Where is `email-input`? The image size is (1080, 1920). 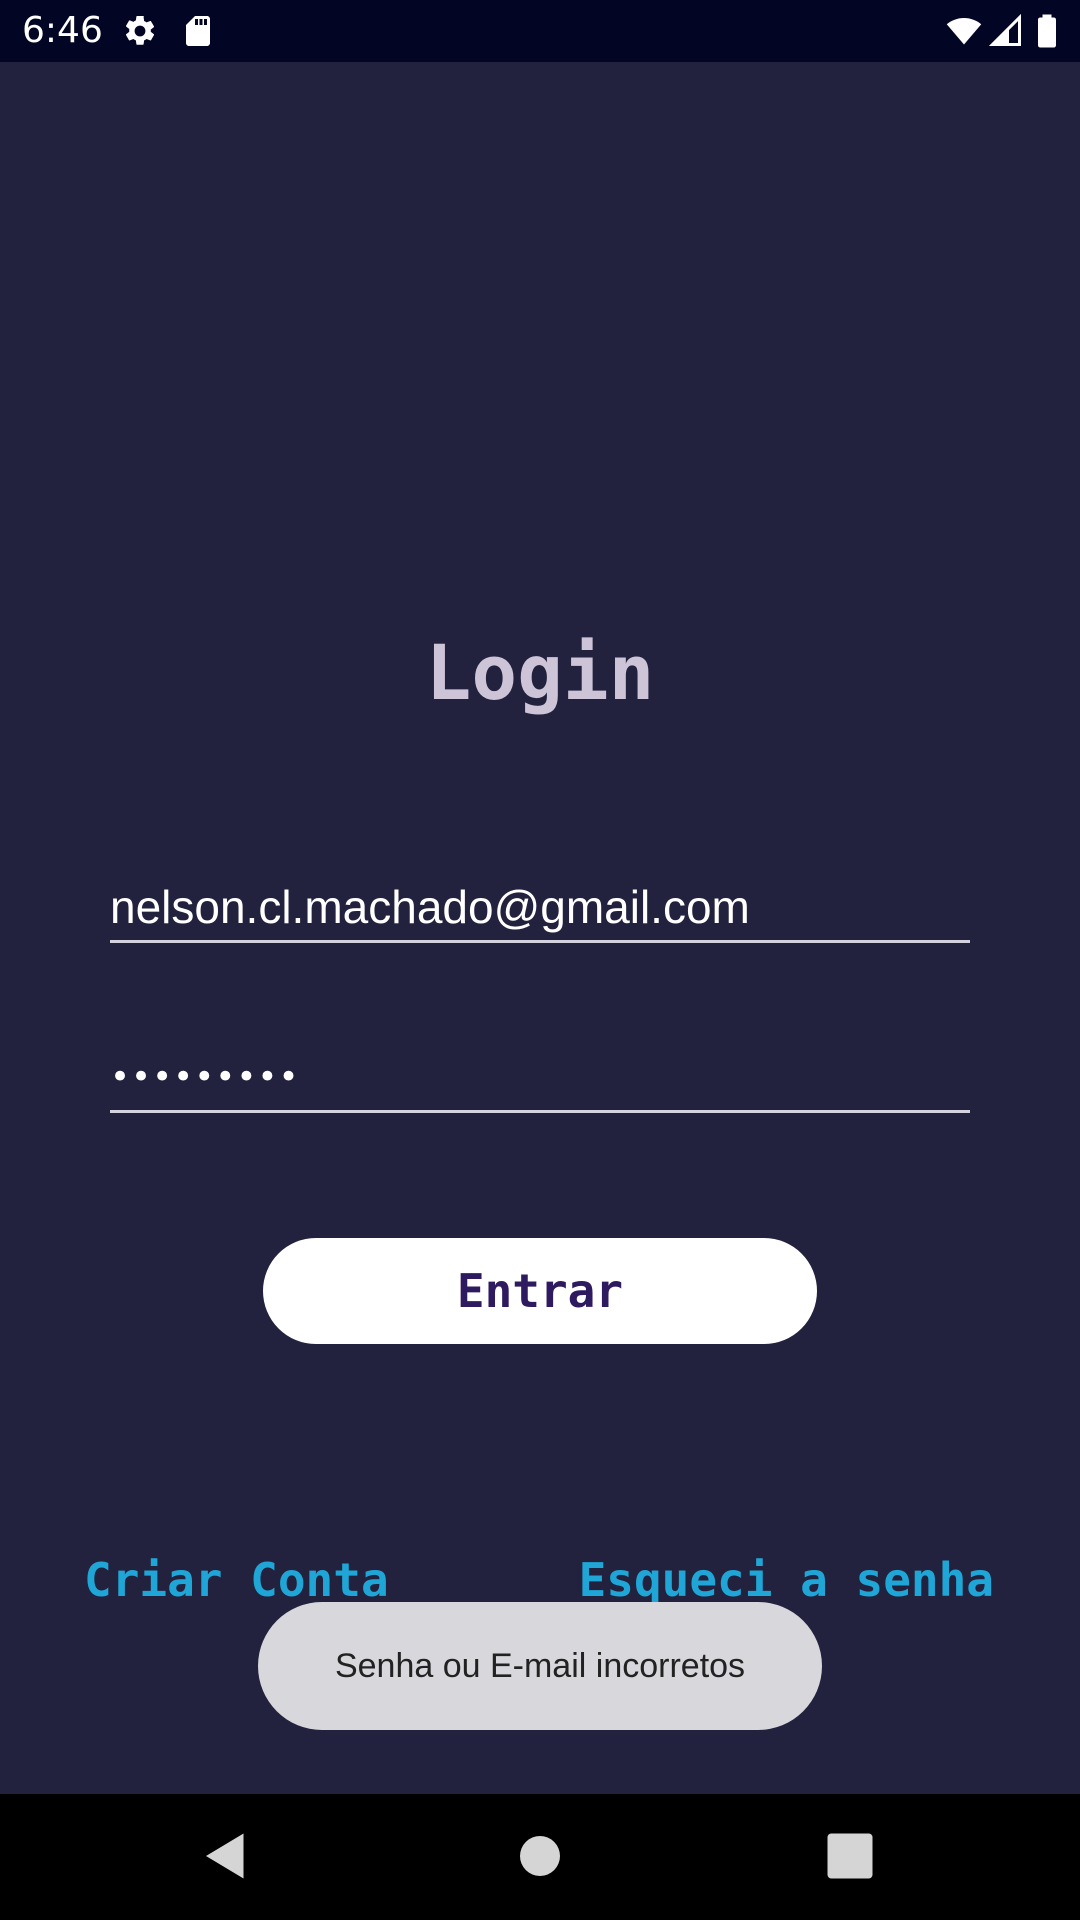
email-input is located at coordinates (540, 907).